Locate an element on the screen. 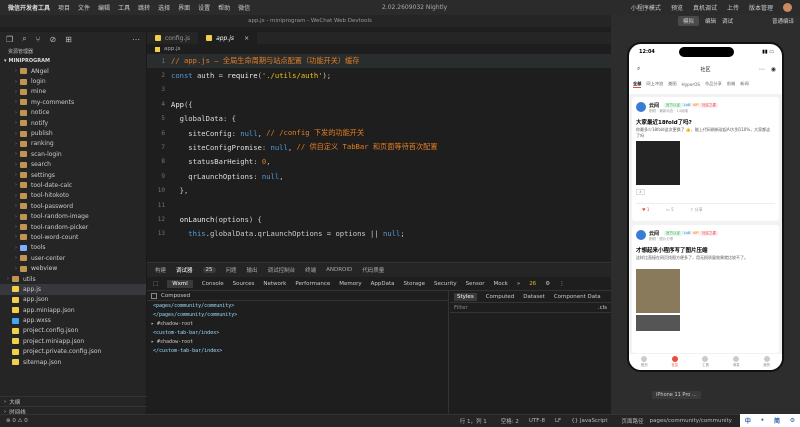  cls-toggle: .cls is located at coordinates (602, 308).